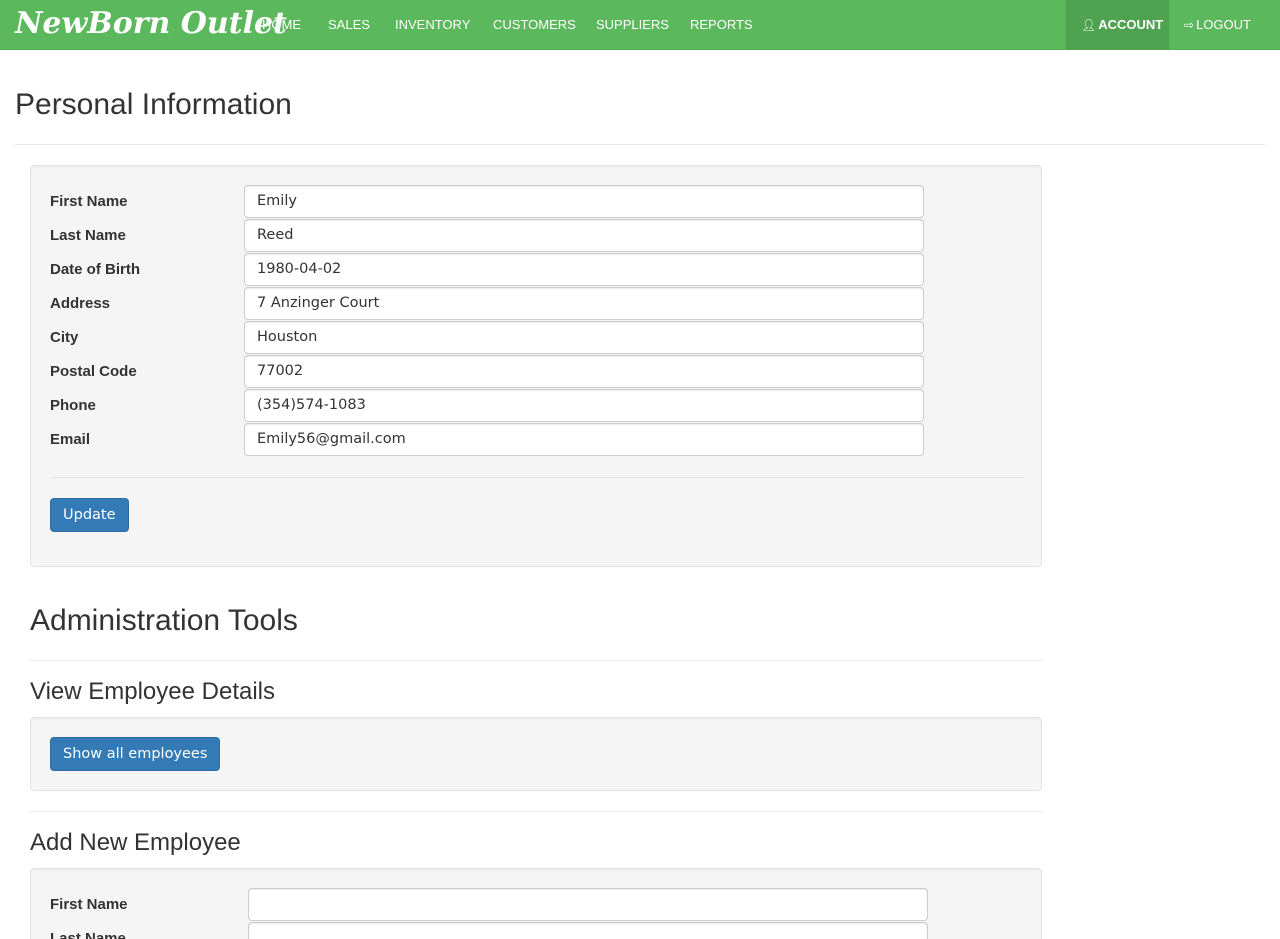 The width and height of the screenshot is (1280, 939). I want to click on nav-customers: CUSTOMERS, so click(534, 25).